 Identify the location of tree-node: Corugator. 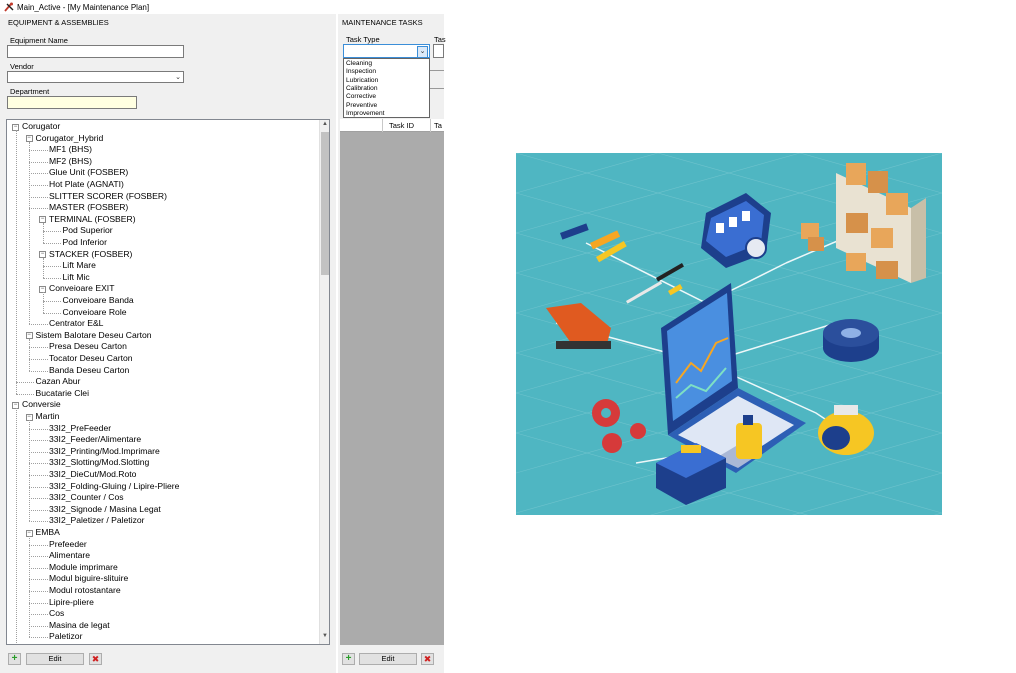
(41, 127).